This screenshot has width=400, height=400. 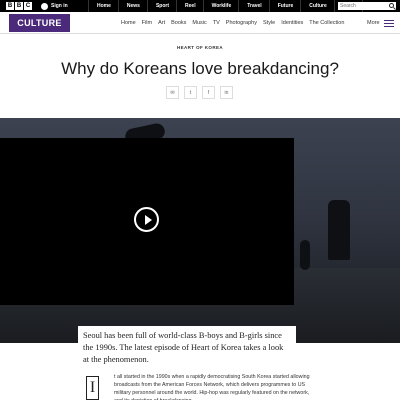 What do you see at coordinates (200, 47) in the screenshot?
I see `article-kicker: HEART OF KOREA` at bounding box center [200, 47].